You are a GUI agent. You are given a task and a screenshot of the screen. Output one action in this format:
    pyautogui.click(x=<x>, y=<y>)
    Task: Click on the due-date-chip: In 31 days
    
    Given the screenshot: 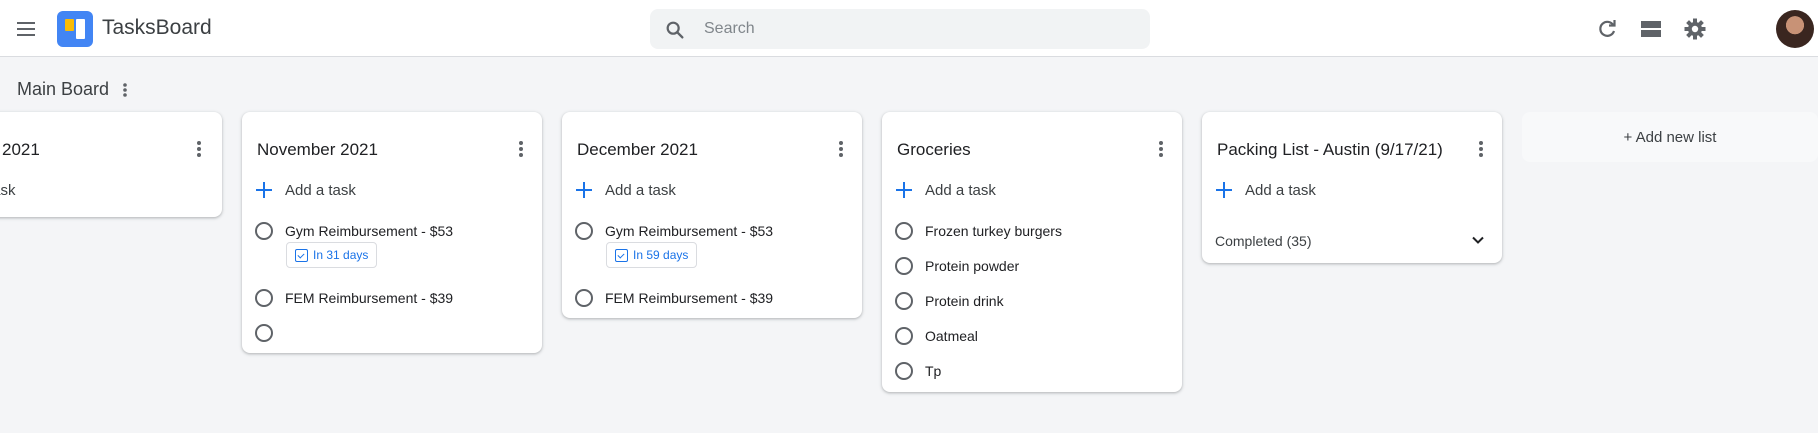 What is the action you would take?
    pyautogui.click(x=332, y=255)
    